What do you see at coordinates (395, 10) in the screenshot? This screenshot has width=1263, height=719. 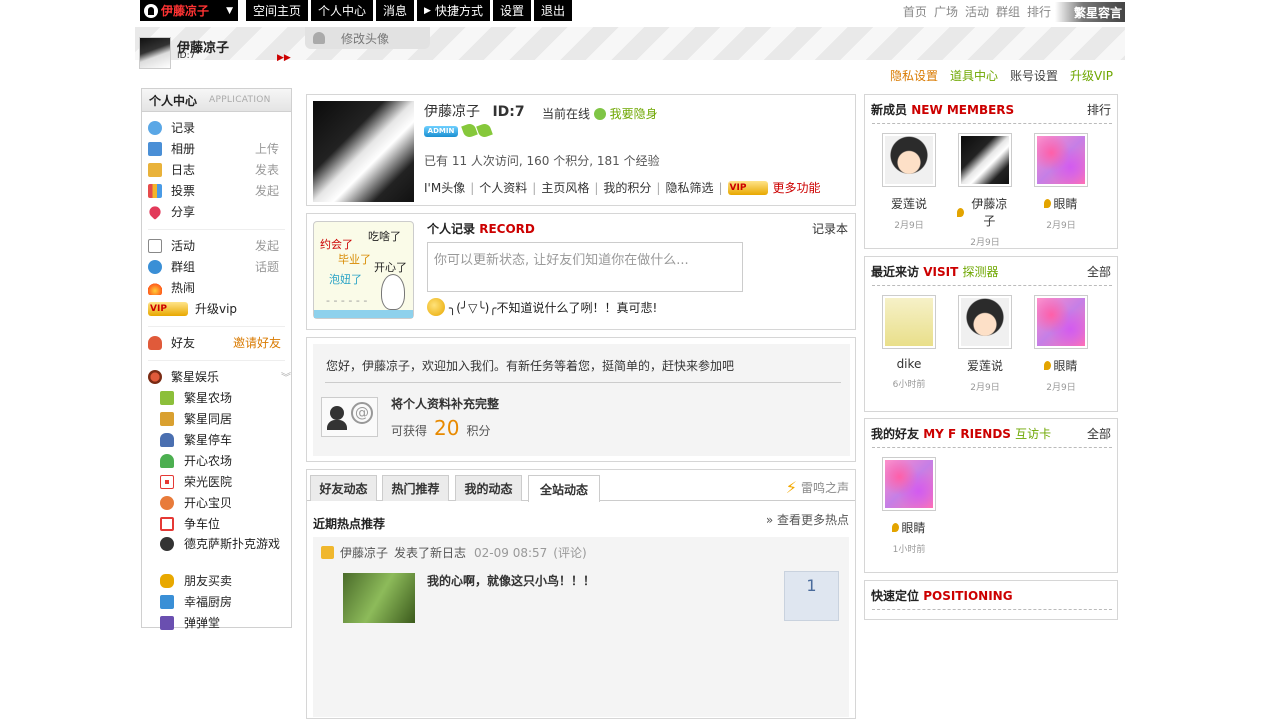 I see `messages-button: 消息` at bounding box center [395, 10].